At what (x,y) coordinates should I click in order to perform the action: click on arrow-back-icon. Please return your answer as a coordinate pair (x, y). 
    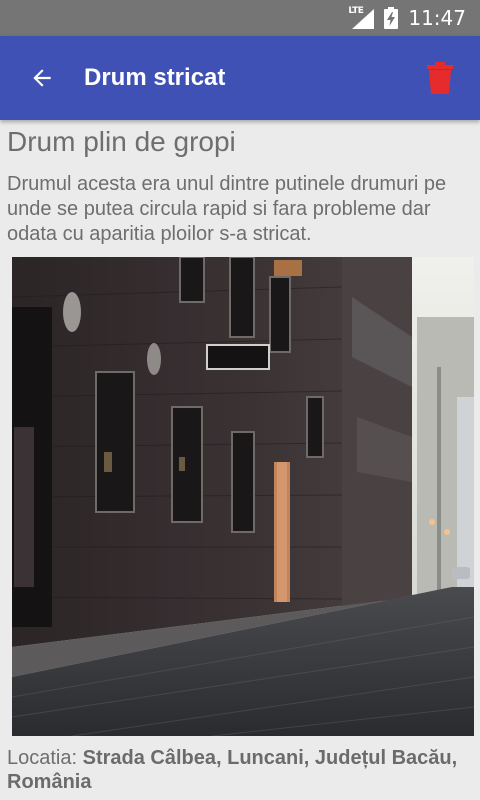
    Looking at the image, I should click on (42, 78).